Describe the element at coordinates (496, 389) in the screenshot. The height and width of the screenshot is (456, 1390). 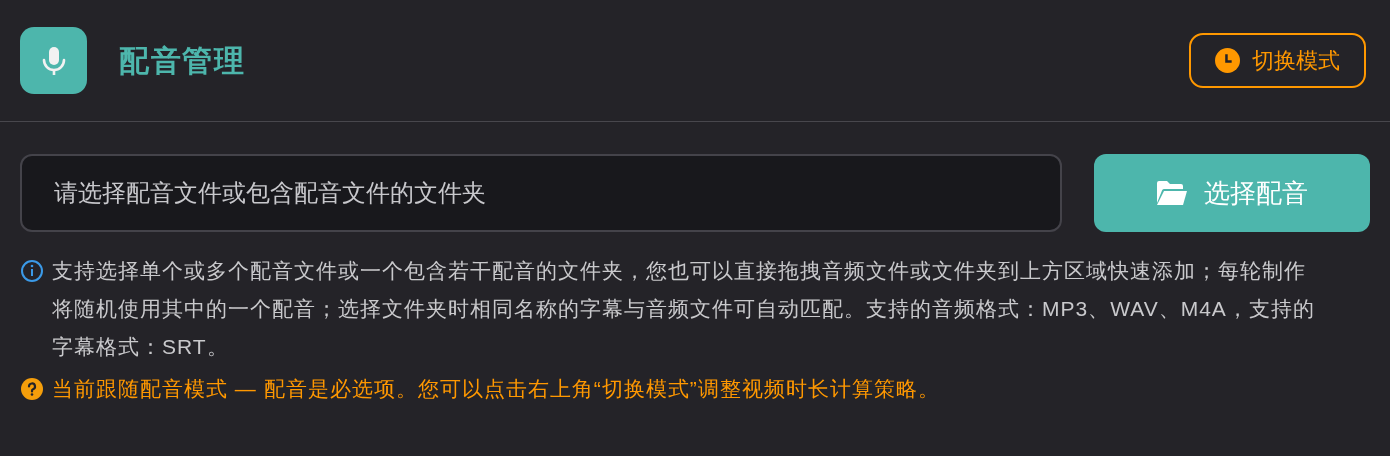
I see `mode-notice: 当前跟随配音模式 — 配音是必选项。您可以点击右上角“切换模式”调整视频时长计算策略。` at that location.